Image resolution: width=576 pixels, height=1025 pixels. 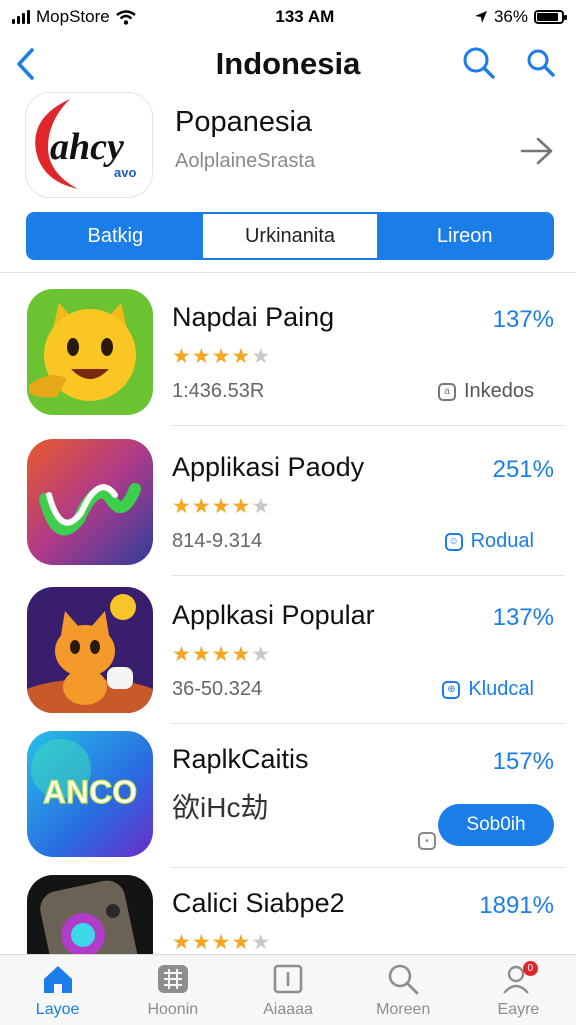 What do you see at coordinates (496, 825) in the screenshot?
I see `get-button: Sob0ih` at bounding box center [496, 825].